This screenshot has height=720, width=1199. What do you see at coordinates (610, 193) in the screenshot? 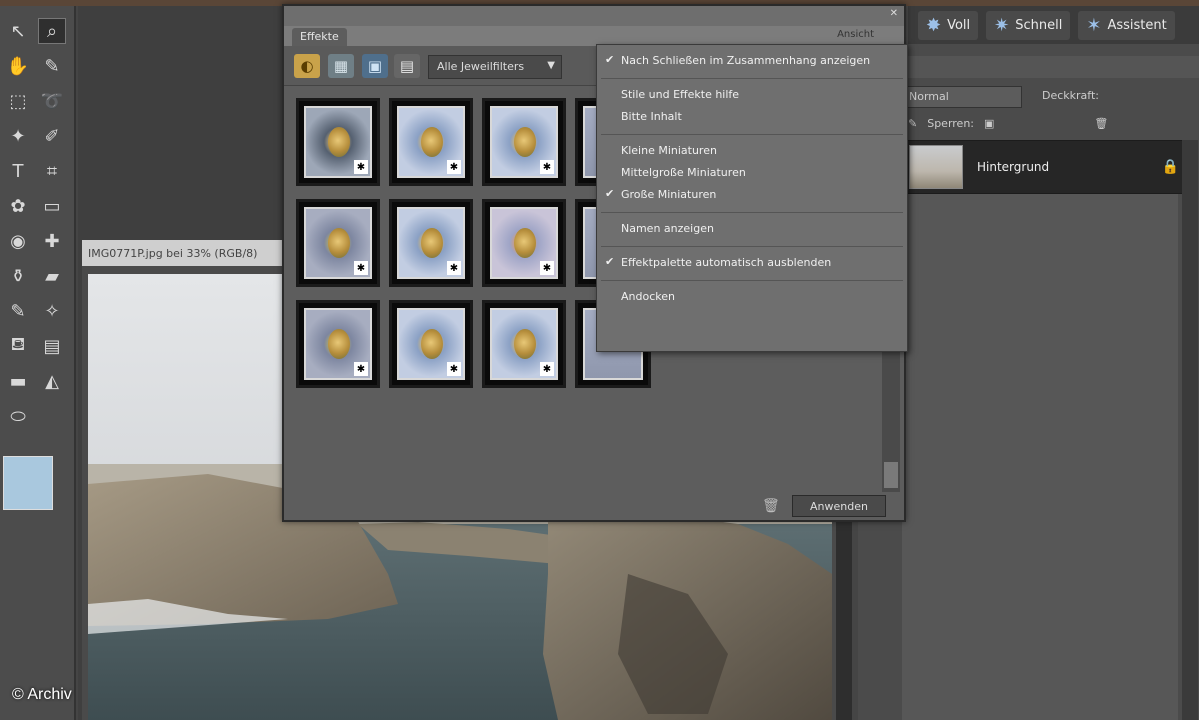
I see `checkmark-icon: ✔` at bounding box center [610, 193].